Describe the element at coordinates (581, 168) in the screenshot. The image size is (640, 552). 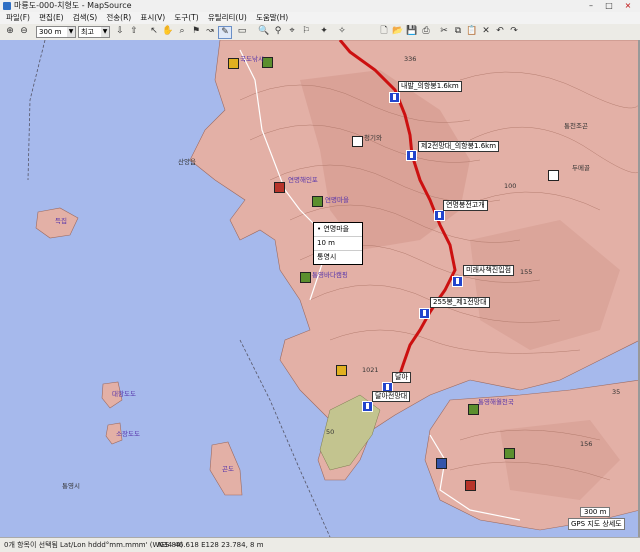
I see `place-label: 두메골` at that location.